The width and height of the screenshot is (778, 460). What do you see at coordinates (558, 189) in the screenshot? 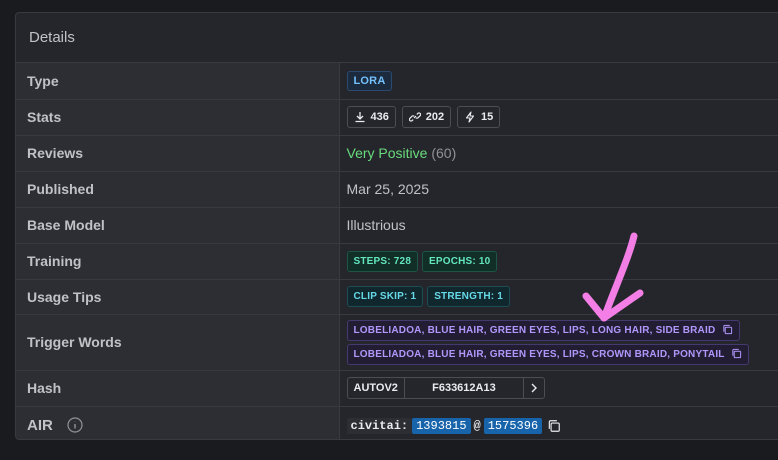
I see `published-date: Mar 25, 2025` at bounding box center [558, 189].